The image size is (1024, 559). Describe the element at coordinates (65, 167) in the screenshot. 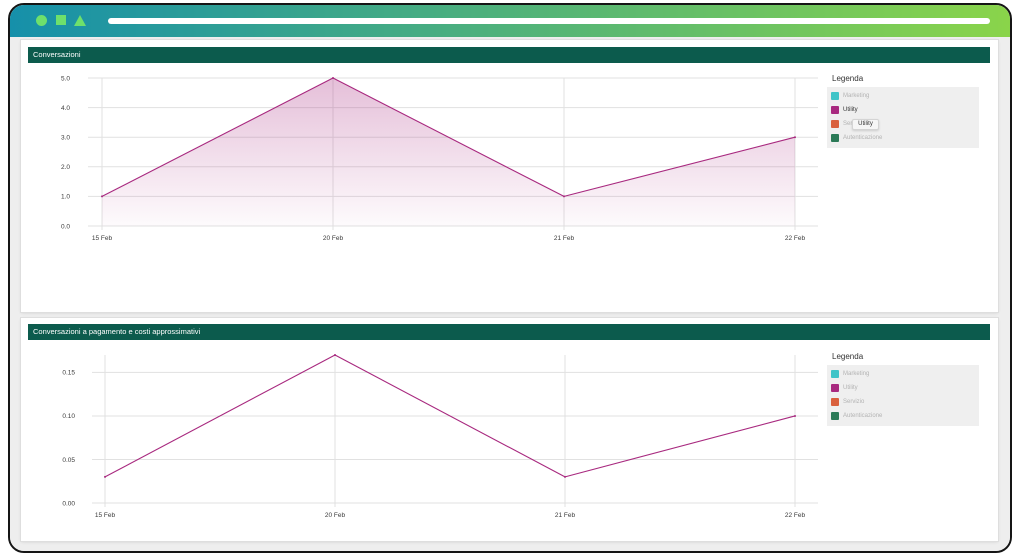

I see `y-tick-label: 2.0` at that location.